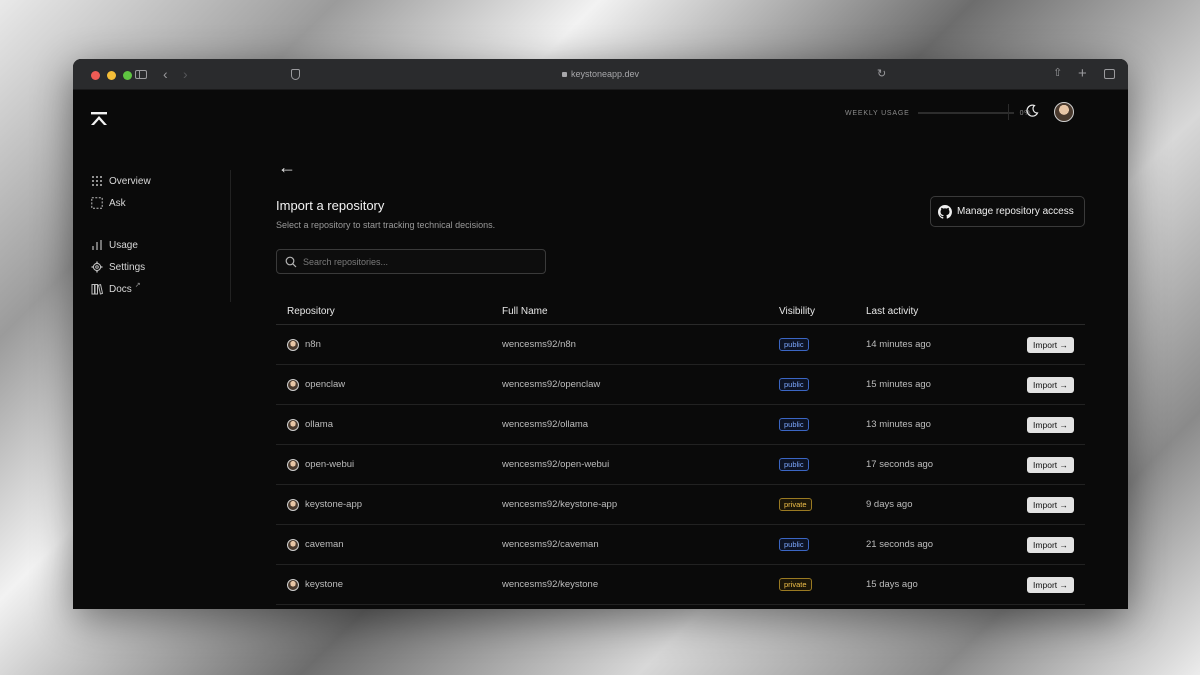 Image resolution: width=1200 pixels, height=675 pixels. Describe the element at coordinates (389, 344) in the screenshot. I see `repo-cell: n8n` at that location.